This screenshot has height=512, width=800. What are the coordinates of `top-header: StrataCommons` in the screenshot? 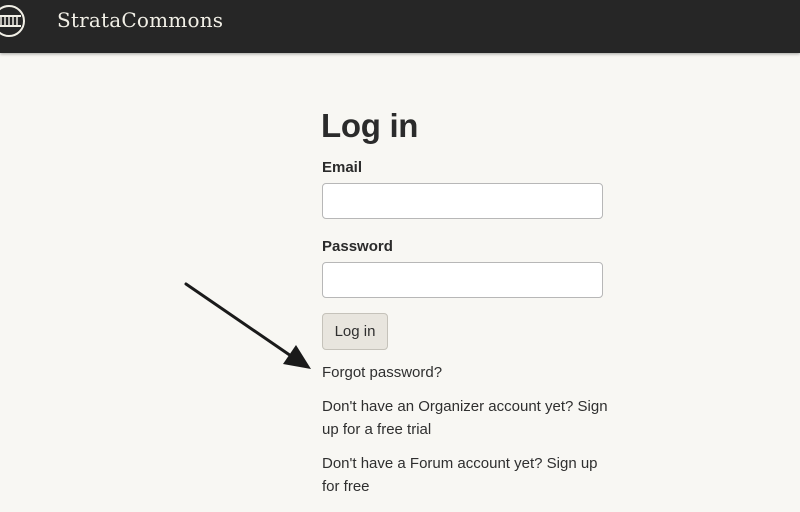 It's located at (400, 26).